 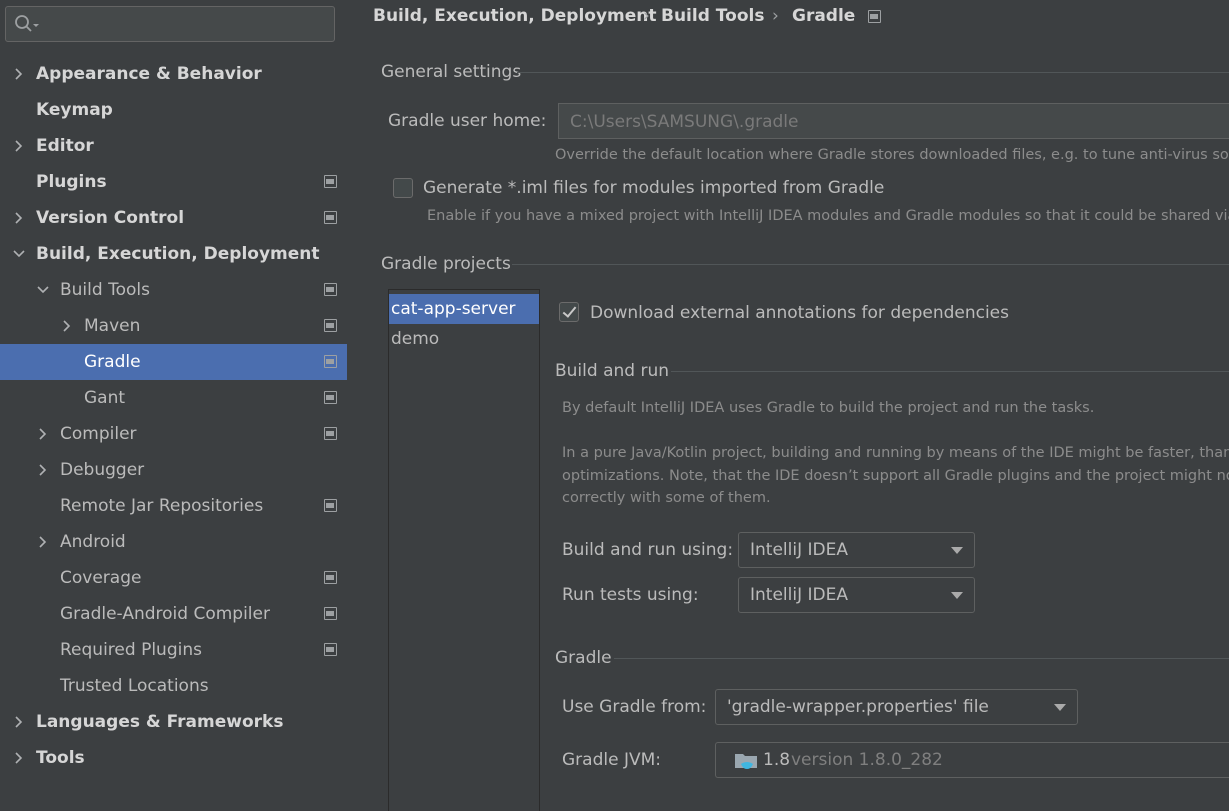 I want to click on sidebar-item-required-plugins: Required Plugins, so click(x=173, y=650).